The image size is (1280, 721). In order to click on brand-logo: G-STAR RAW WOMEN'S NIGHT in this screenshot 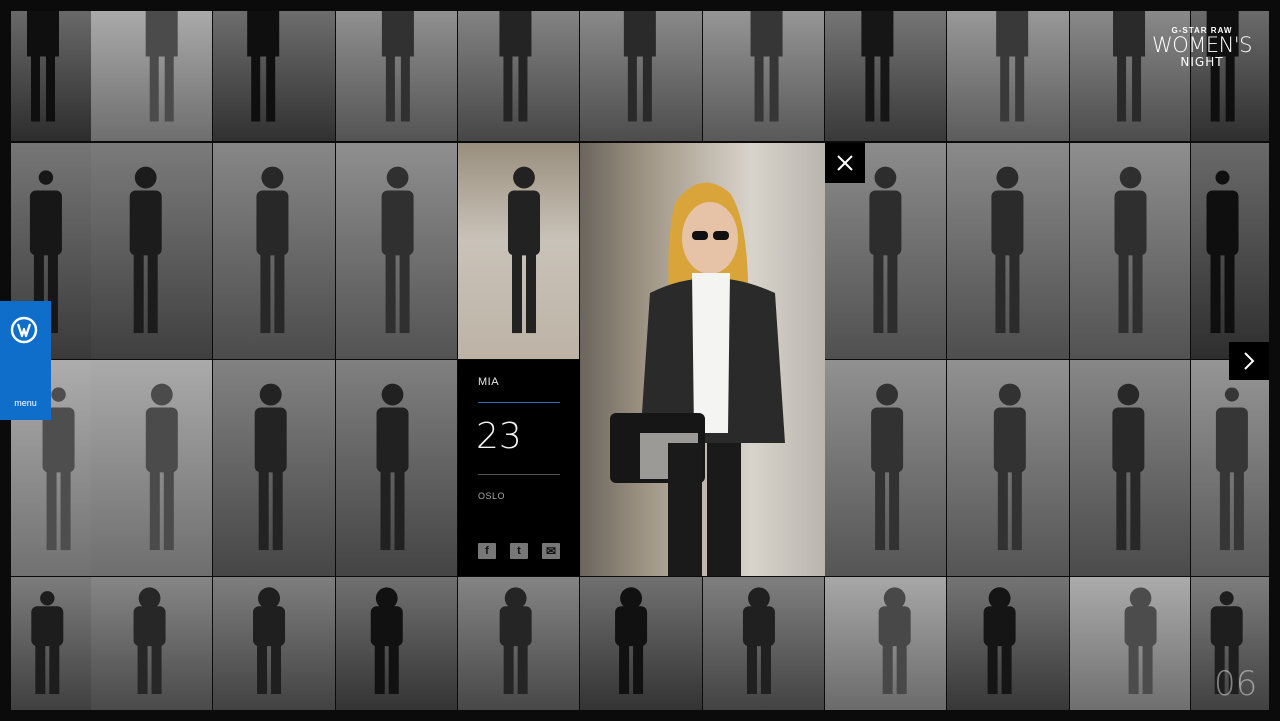, I will do `click(1202, 47)`.